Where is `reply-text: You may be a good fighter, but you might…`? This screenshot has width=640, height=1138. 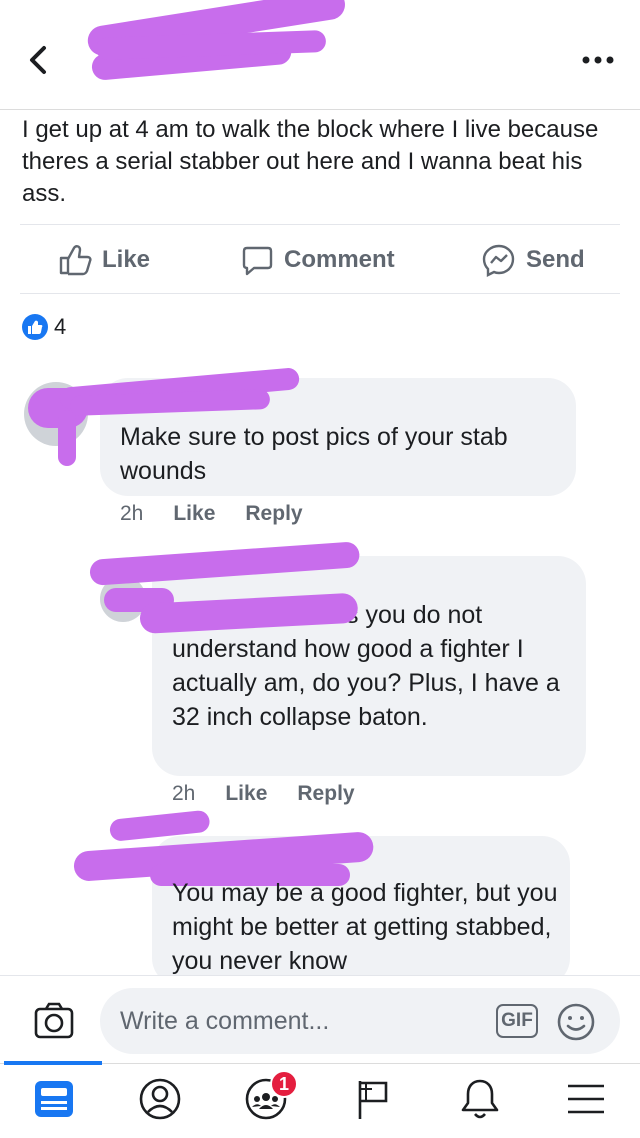 reply-text: You may be a good fighter, but you might… is located at coordinates (365, 927).